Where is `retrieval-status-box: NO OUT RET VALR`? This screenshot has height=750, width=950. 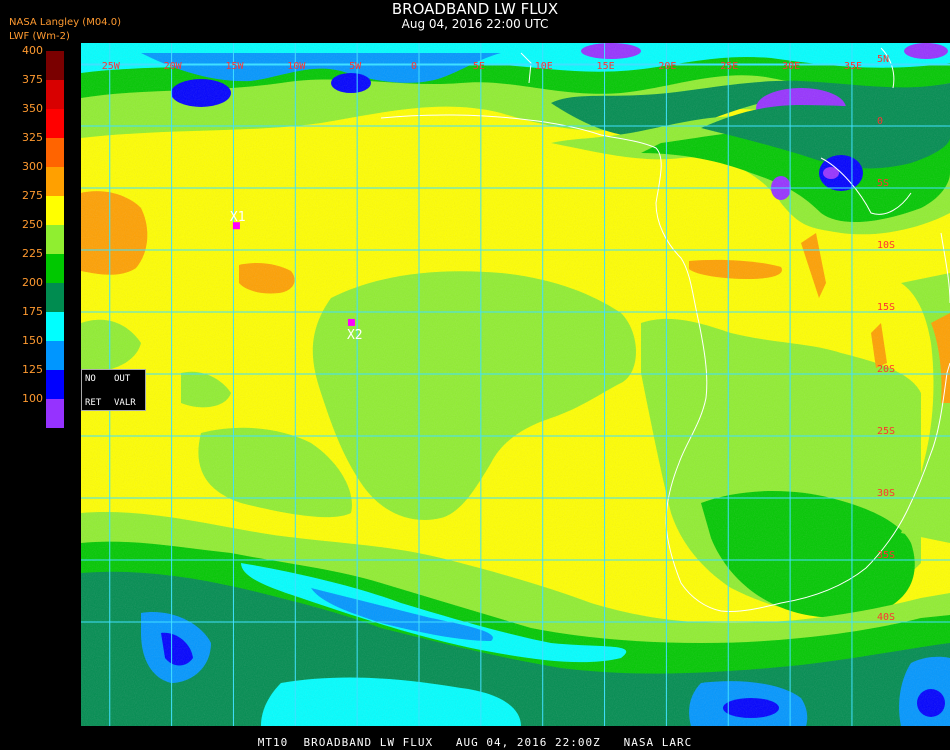 retrieval-status-box: NO OUT RET VALR is located at coordinates (113, 390).